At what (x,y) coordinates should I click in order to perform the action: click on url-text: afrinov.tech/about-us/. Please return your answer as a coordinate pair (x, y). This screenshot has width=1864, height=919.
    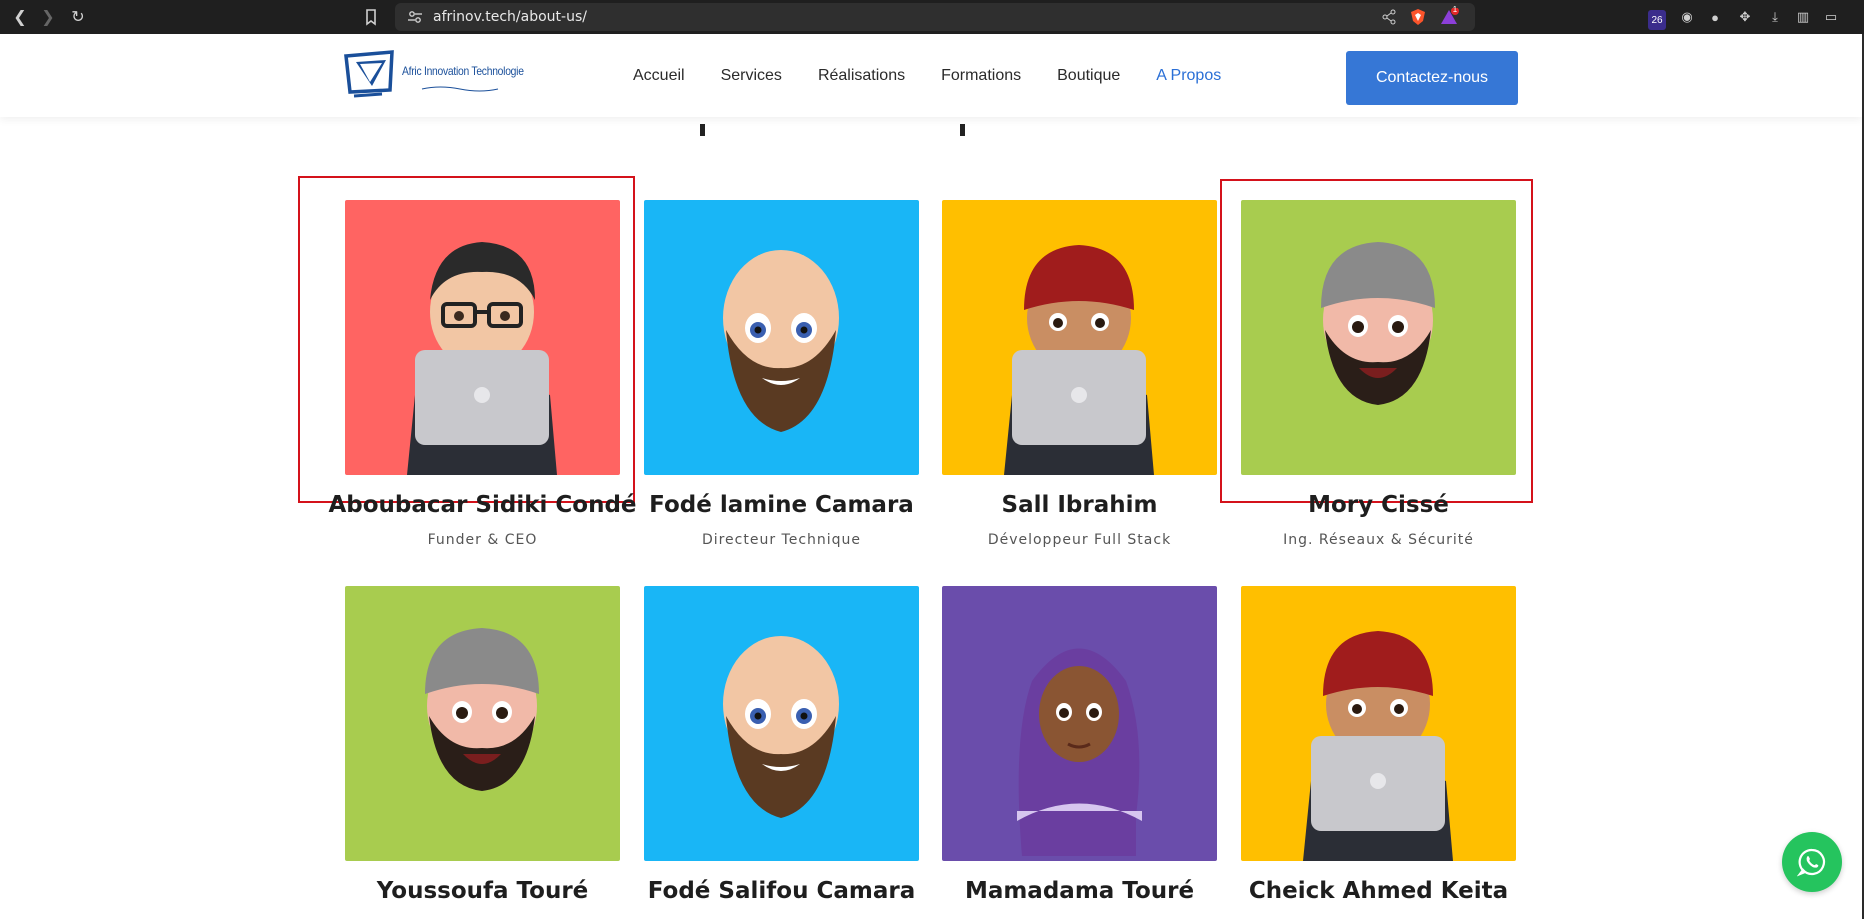
    Looking at the image, I should click on (510, 17).